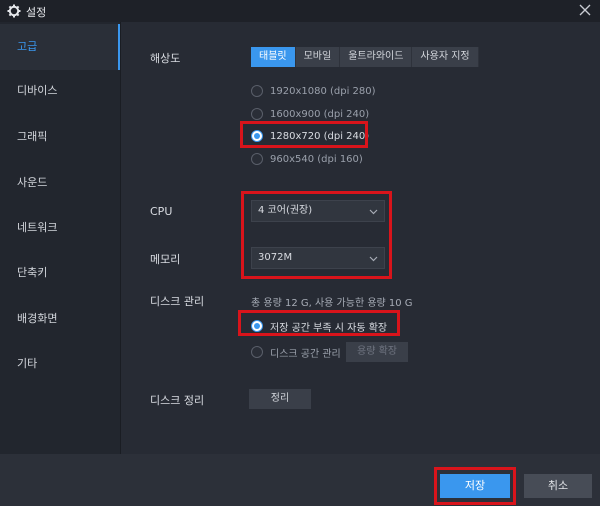 The image size is (600, 506). Describe the element at coordinates (273, 57) in the screenshot. I see `tab-tablet: 태블릿` at that location.